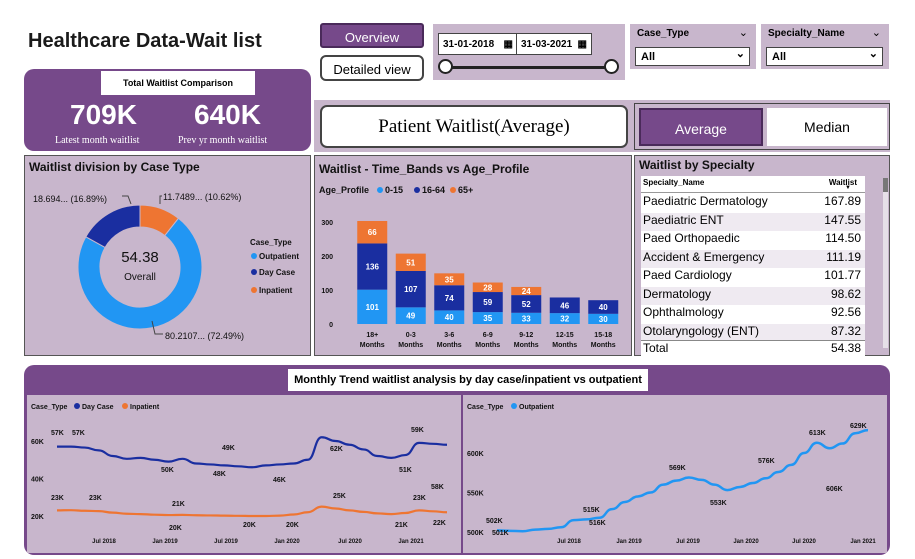 This screenshot has height=559, width=915. Describe the element at coordinates (825, 46) in the screenshot. I see `specialty-slicer: Specialty_Name ⌄ All ⌄` at that location.